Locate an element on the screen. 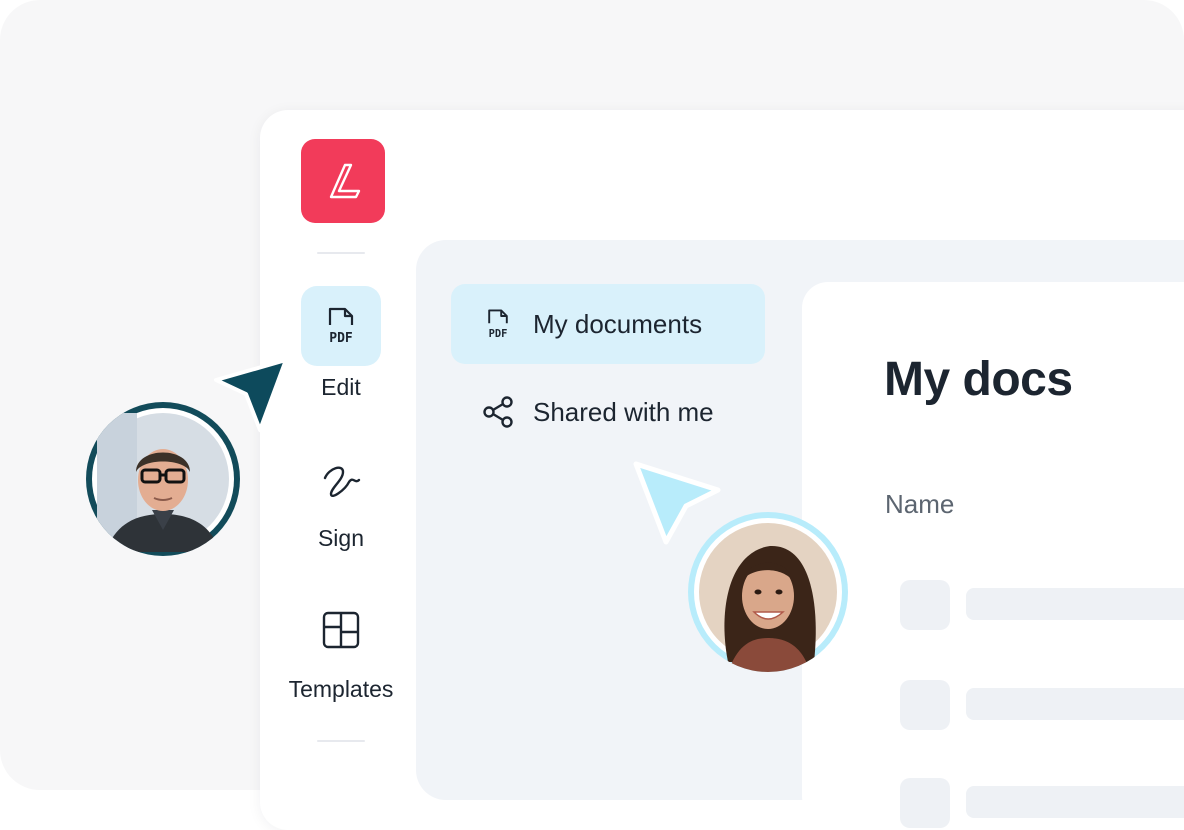 This screenshot has height=830, width=1184. templates-icon is located at coordinates (341, 630).